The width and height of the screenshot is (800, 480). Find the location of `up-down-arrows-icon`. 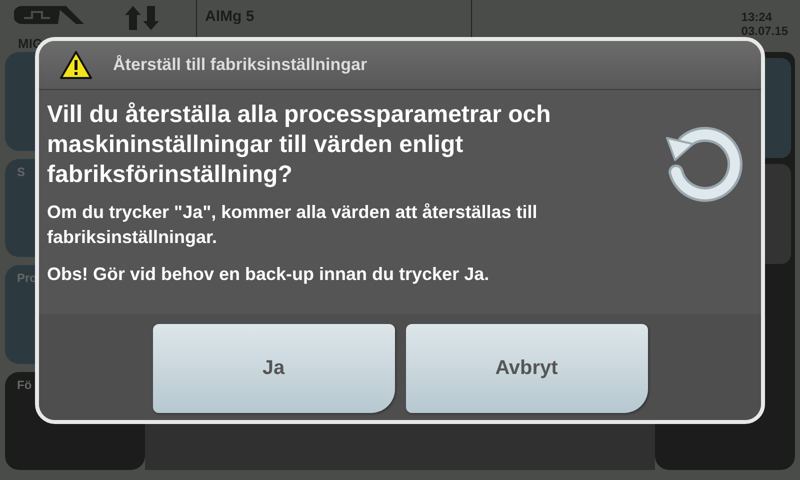

up-down-arrows-icon is located at coordinates (142, 18).